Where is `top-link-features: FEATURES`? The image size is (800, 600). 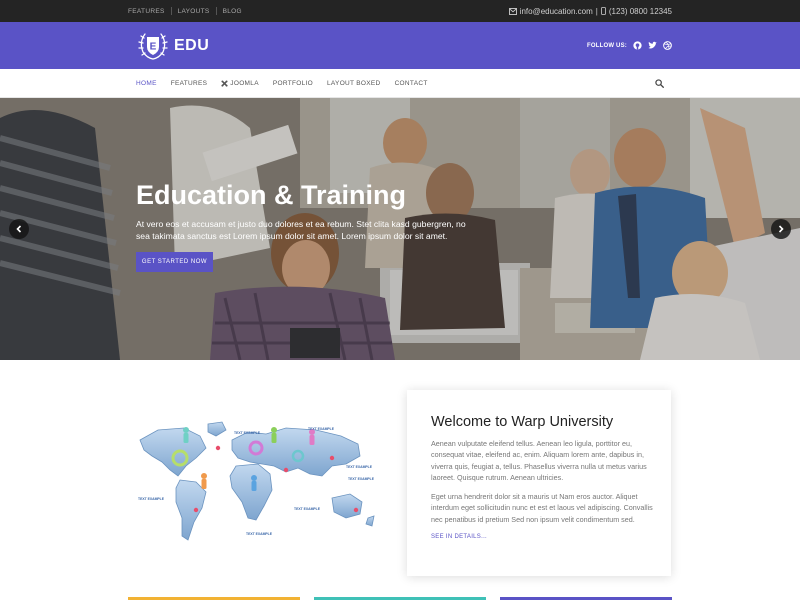
top-link-features: FEATURES is located at coordinates (146, 11).